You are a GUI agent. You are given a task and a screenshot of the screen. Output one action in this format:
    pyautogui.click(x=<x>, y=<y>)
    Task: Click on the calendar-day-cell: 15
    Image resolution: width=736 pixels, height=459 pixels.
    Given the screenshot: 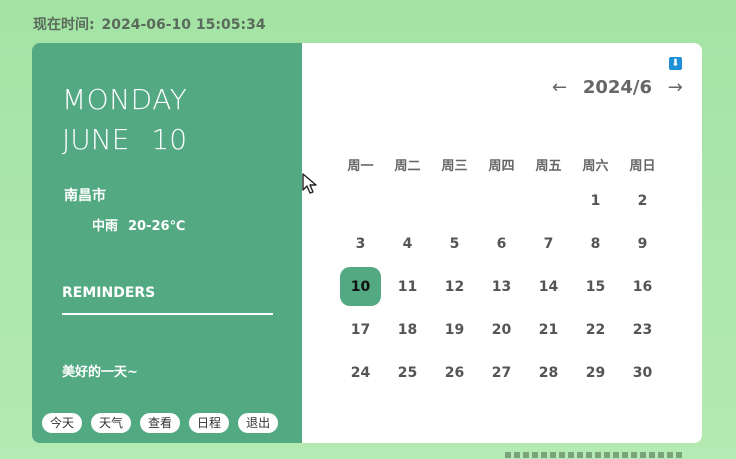 What is the action you would take?
    pyautogui.click(x=595, y=286)
    